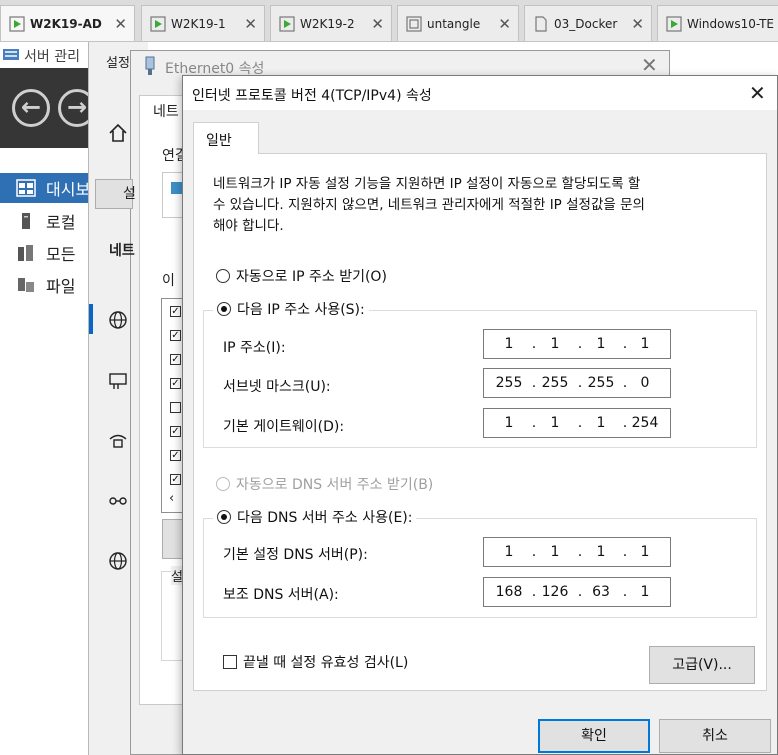  What do you see at coordinates (577, 423) in the screenshot?
I see `default-gateway-input: 1 . 1 . 1 . 254` at bounding box center [577, 423].